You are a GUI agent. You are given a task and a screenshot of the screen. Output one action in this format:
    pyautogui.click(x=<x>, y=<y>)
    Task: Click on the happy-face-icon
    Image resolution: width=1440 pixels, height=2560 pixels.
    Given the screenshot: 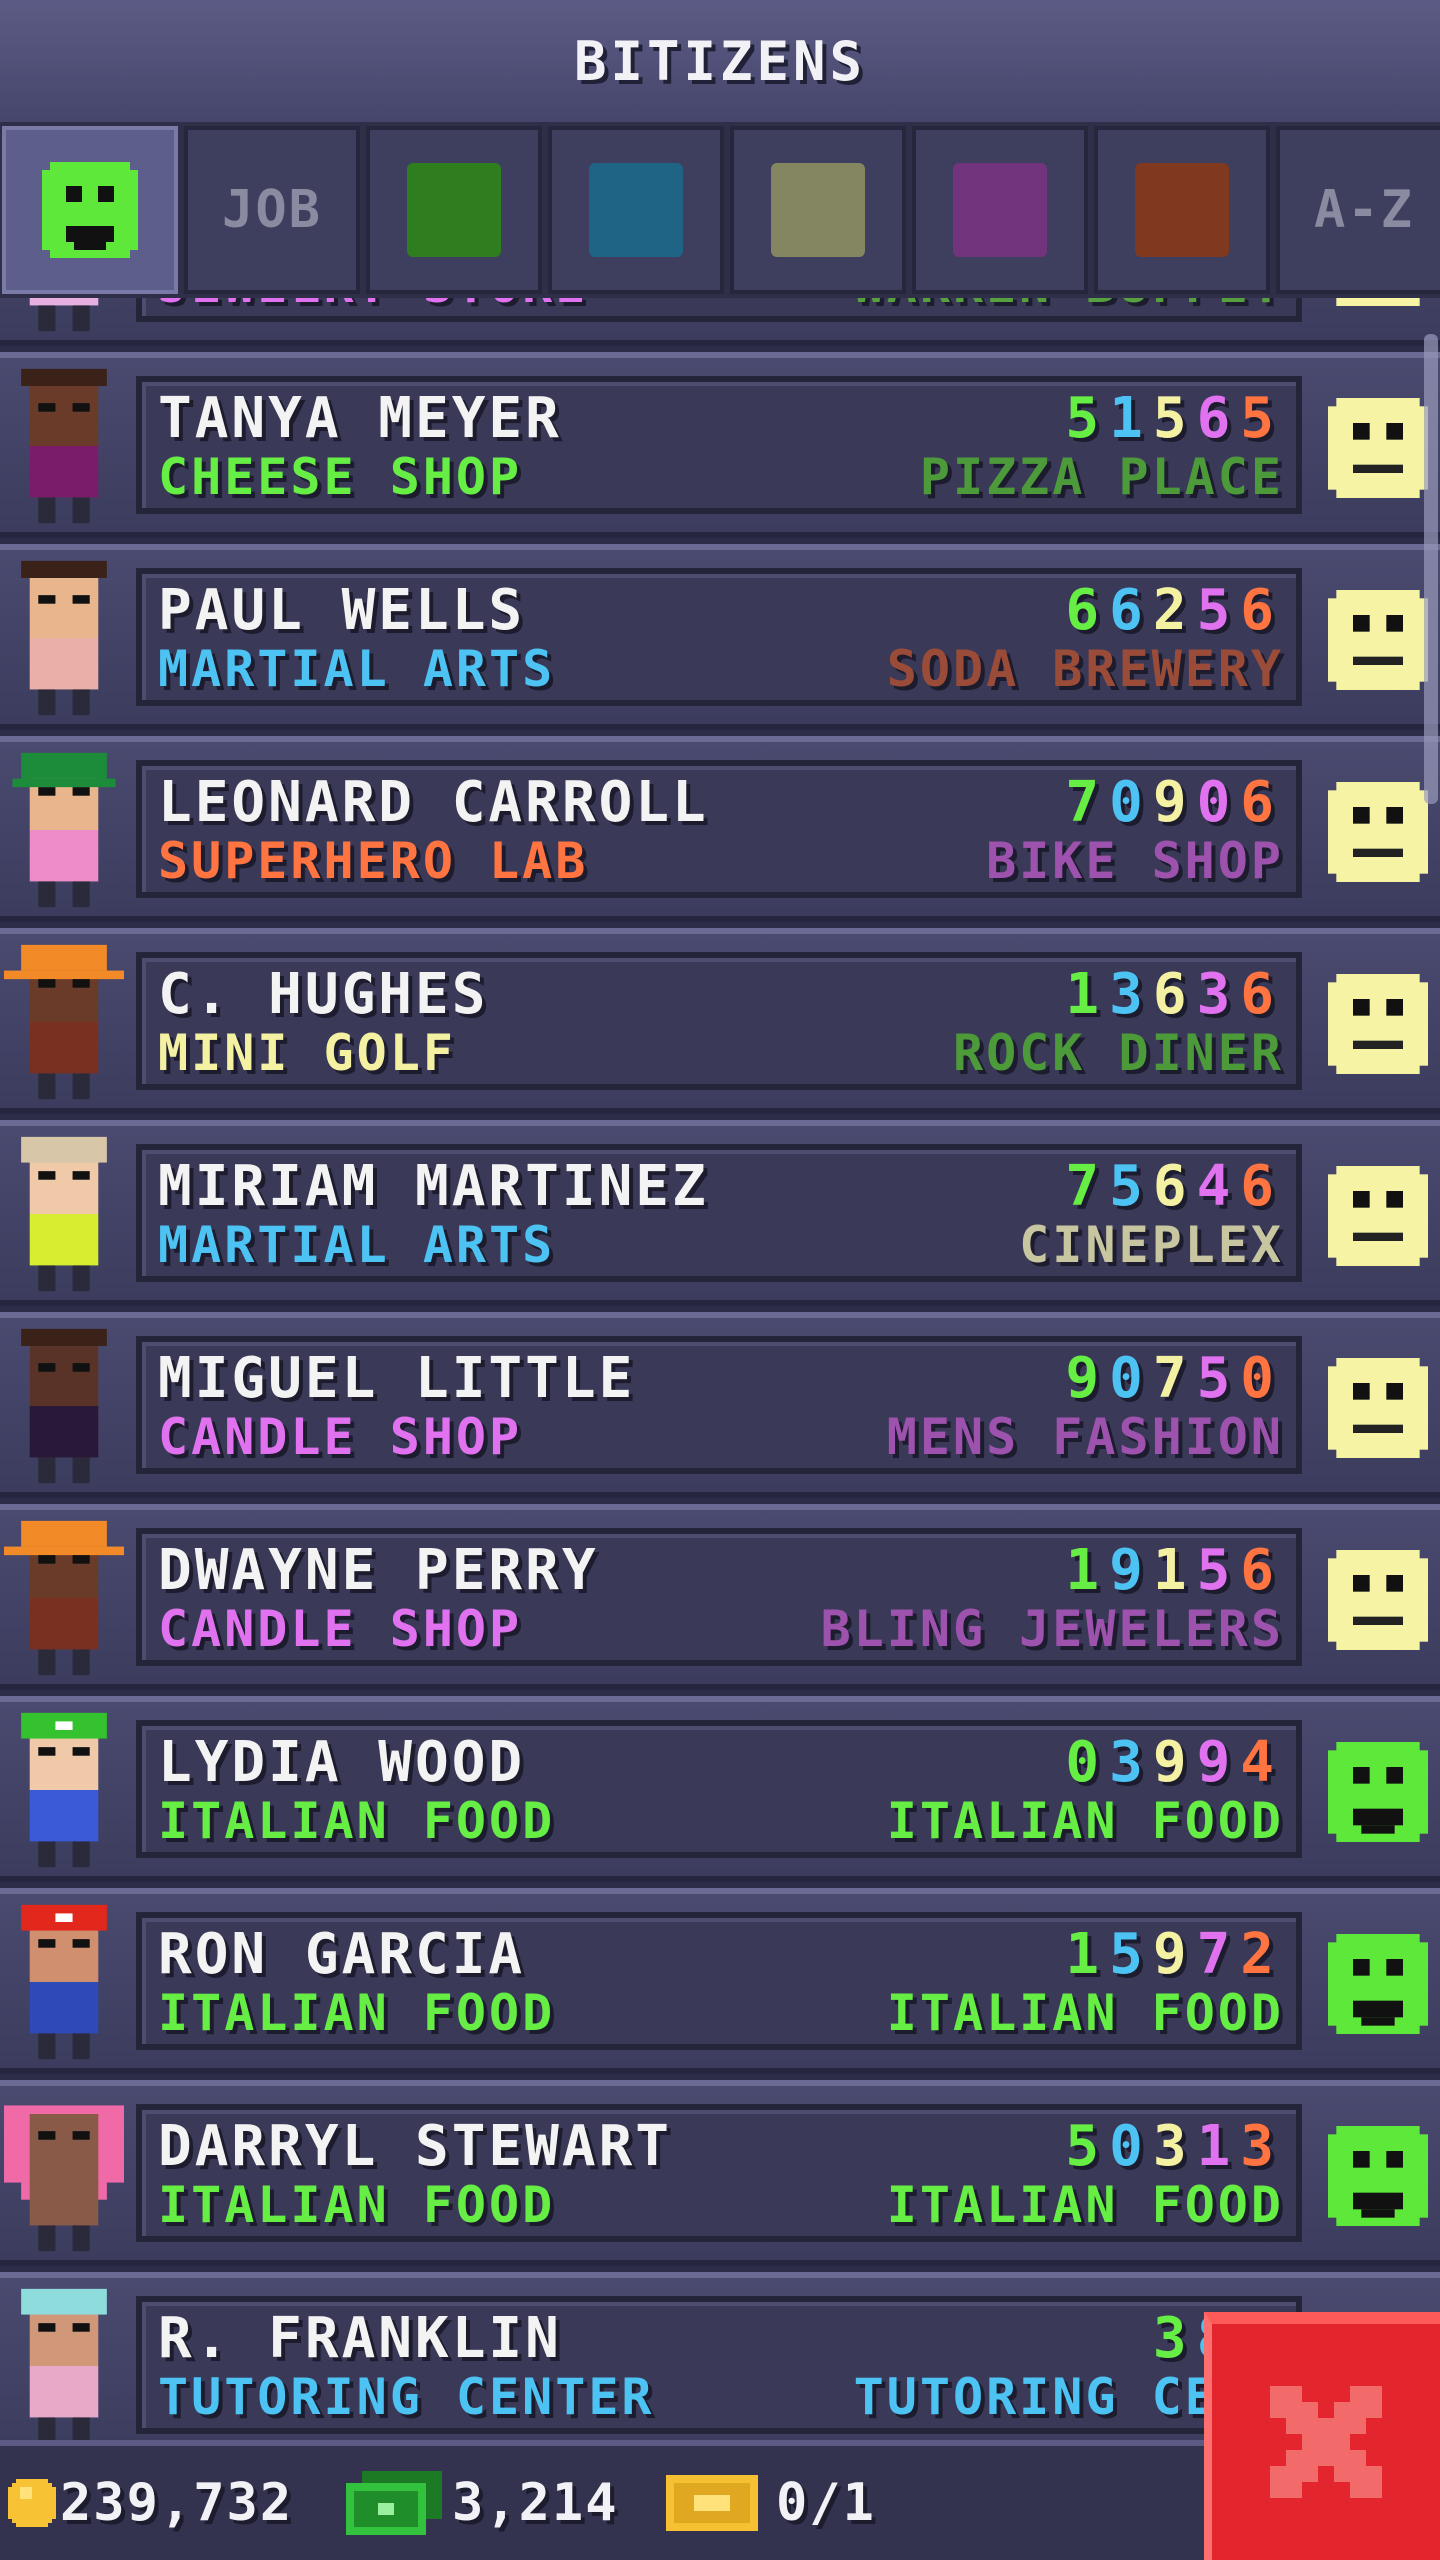 What is the action you would take?
    pyautogui.click(x=1378, y=2176)
    